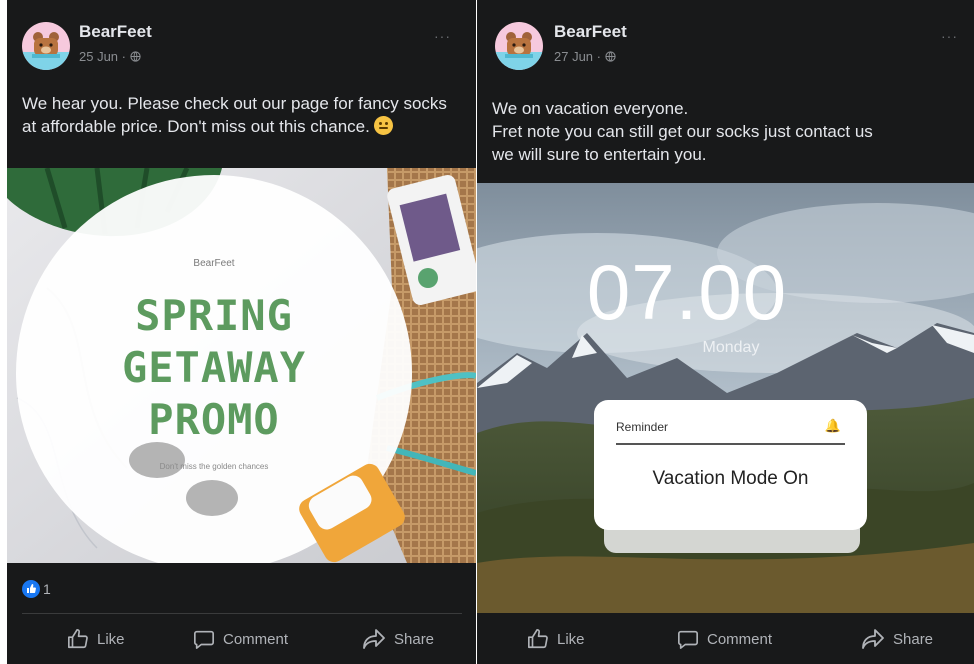  I want to click on divider, so click(242, 613).